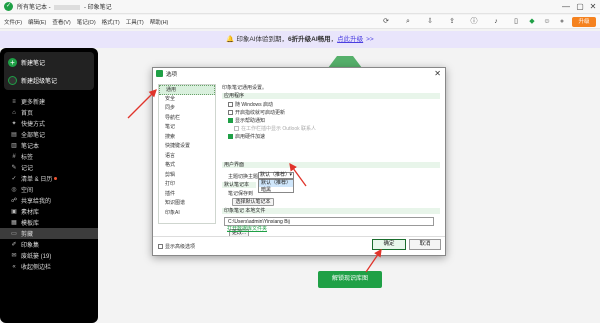 The width and height of the screenshot is (600, 323). I want to click on advanced-options-label: 显示高级选项, so click(180, 247).